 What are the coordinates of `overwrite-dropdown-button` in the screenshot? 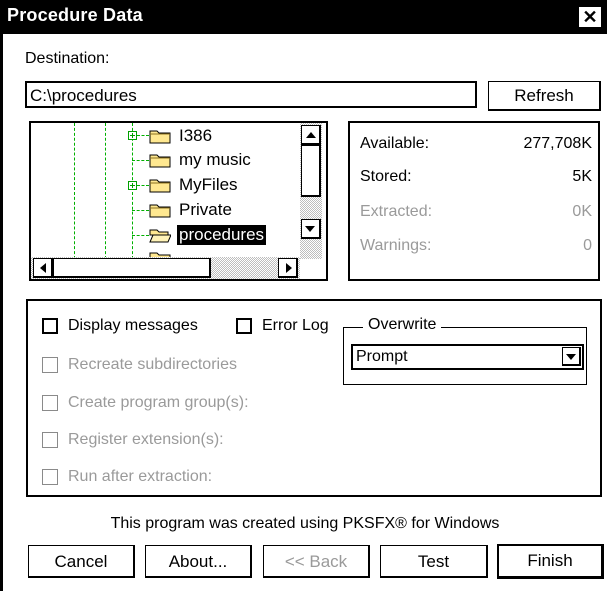 It's located at (571, 356).